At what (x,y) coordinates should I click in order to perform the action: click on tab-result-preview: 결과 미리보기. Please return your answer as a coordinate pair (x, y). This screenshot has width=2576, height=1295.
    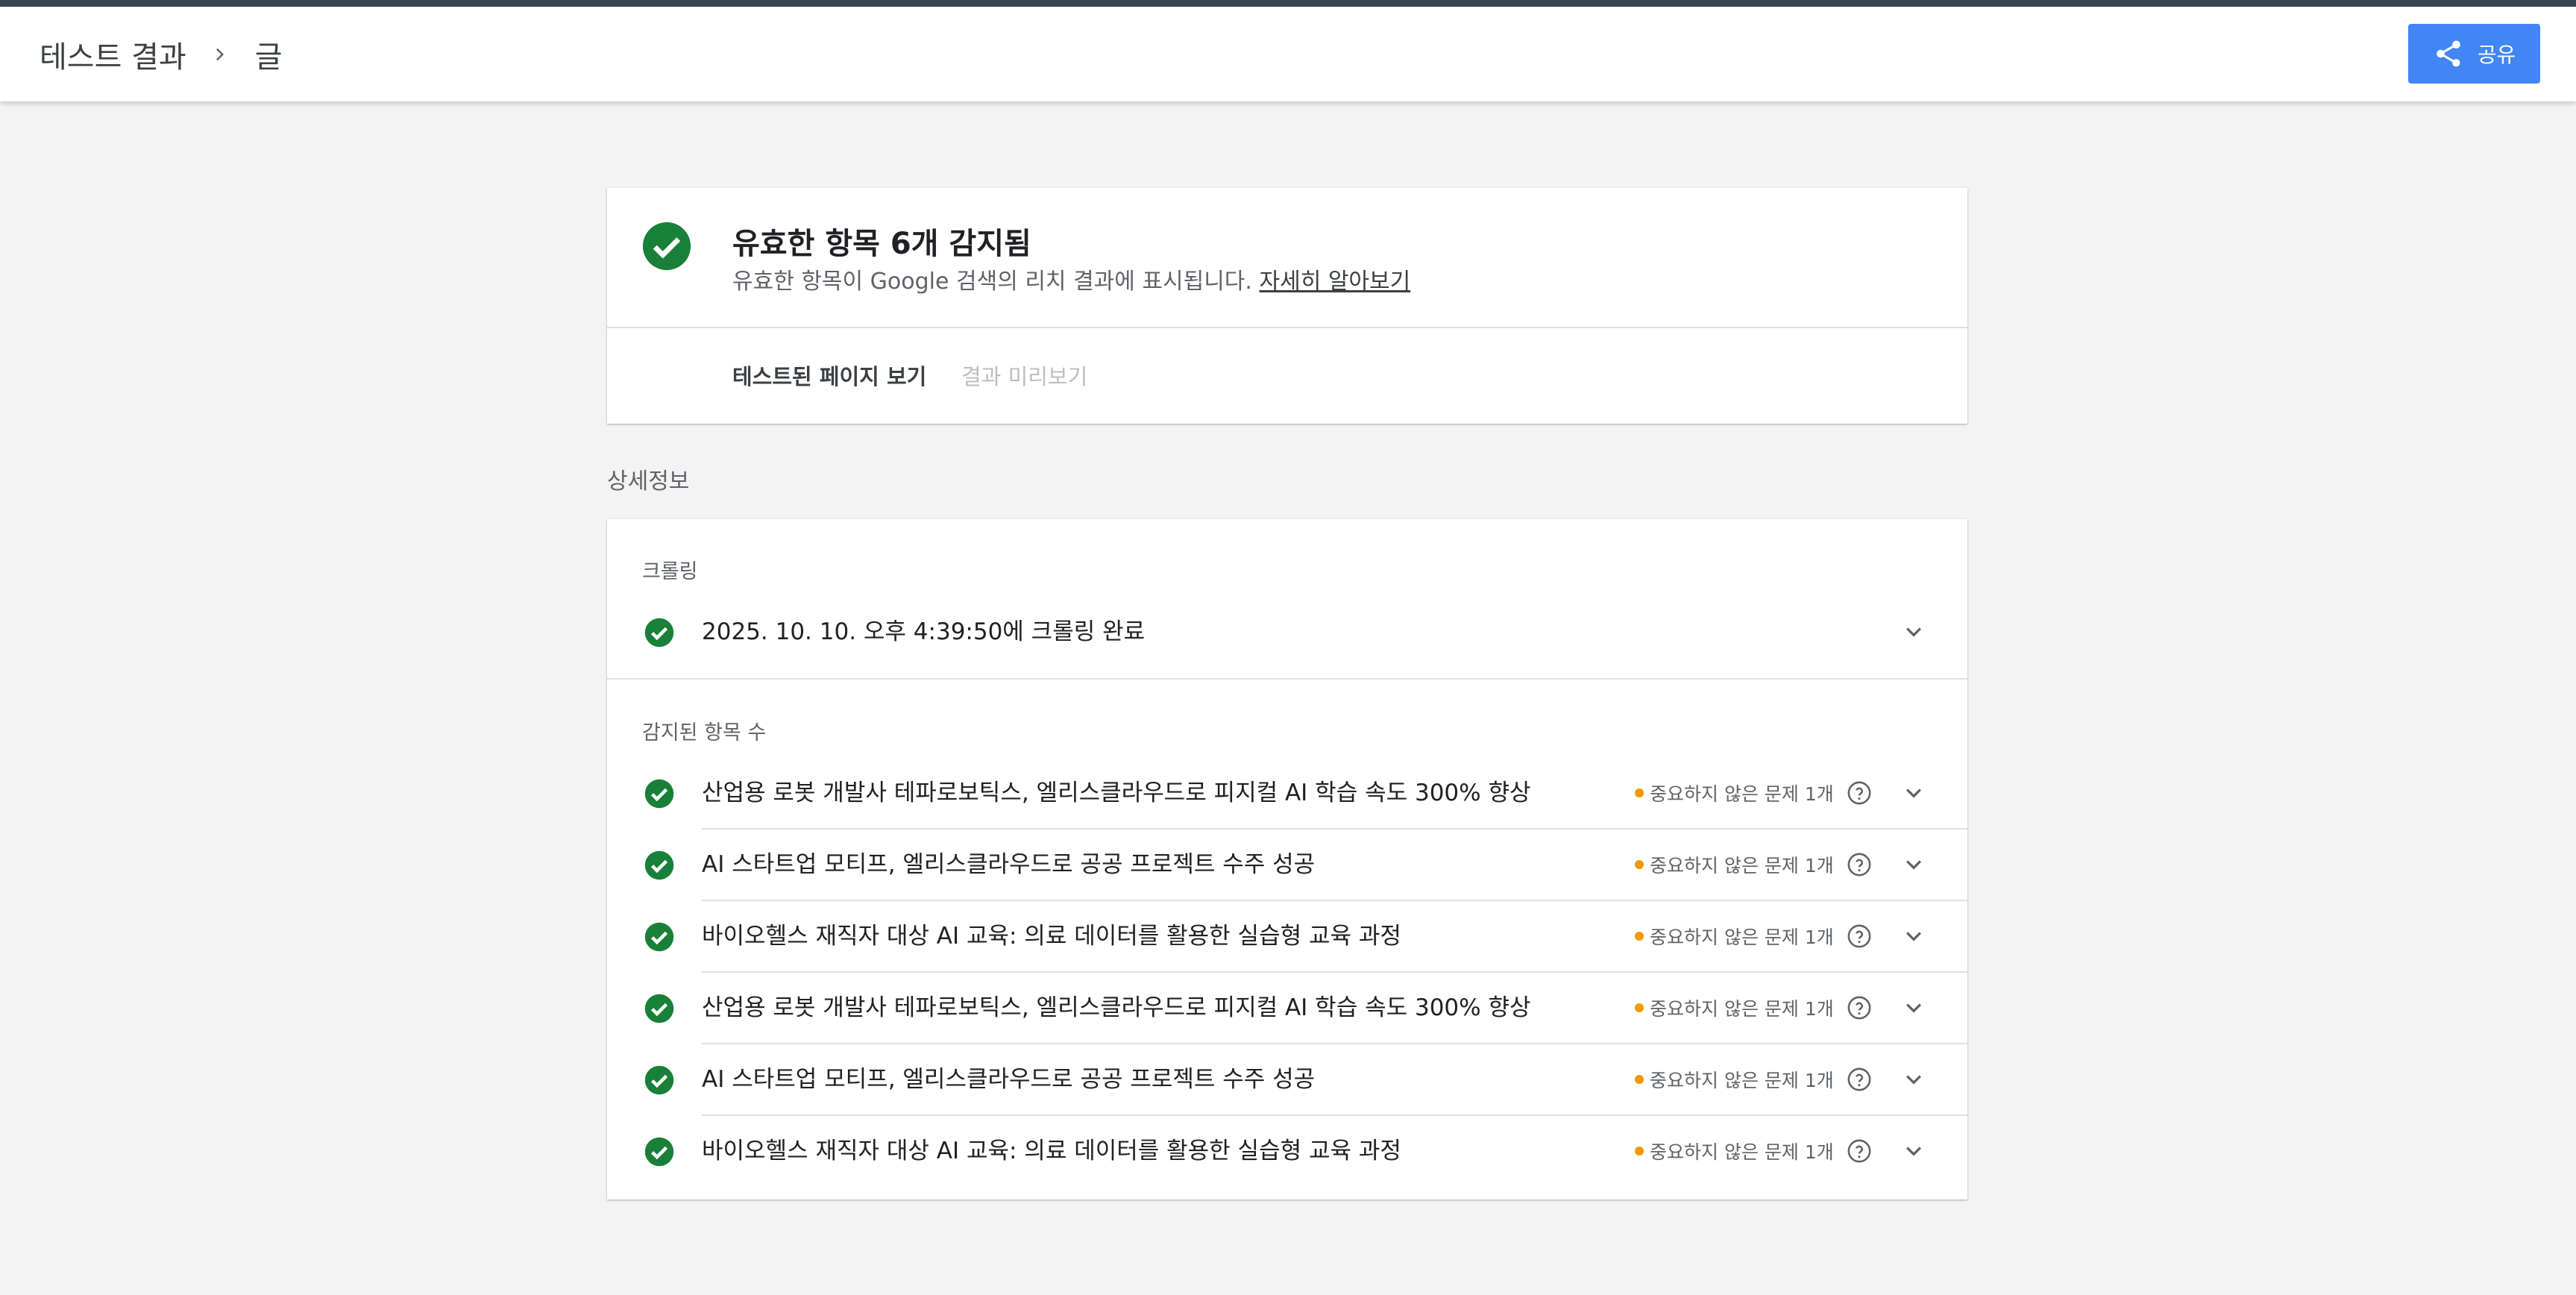
    Looking at the image, I should click on (1024, 375).